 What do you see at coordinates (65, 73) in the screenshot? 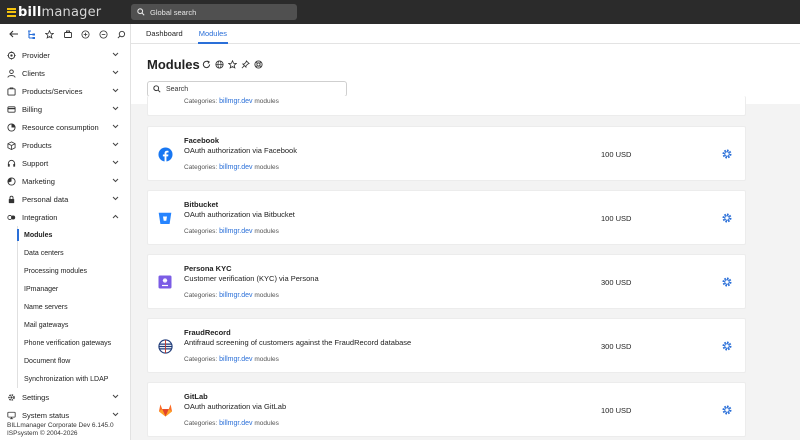
I see `sidebar-item-clients: Clients` at bounding box center [65, 73].